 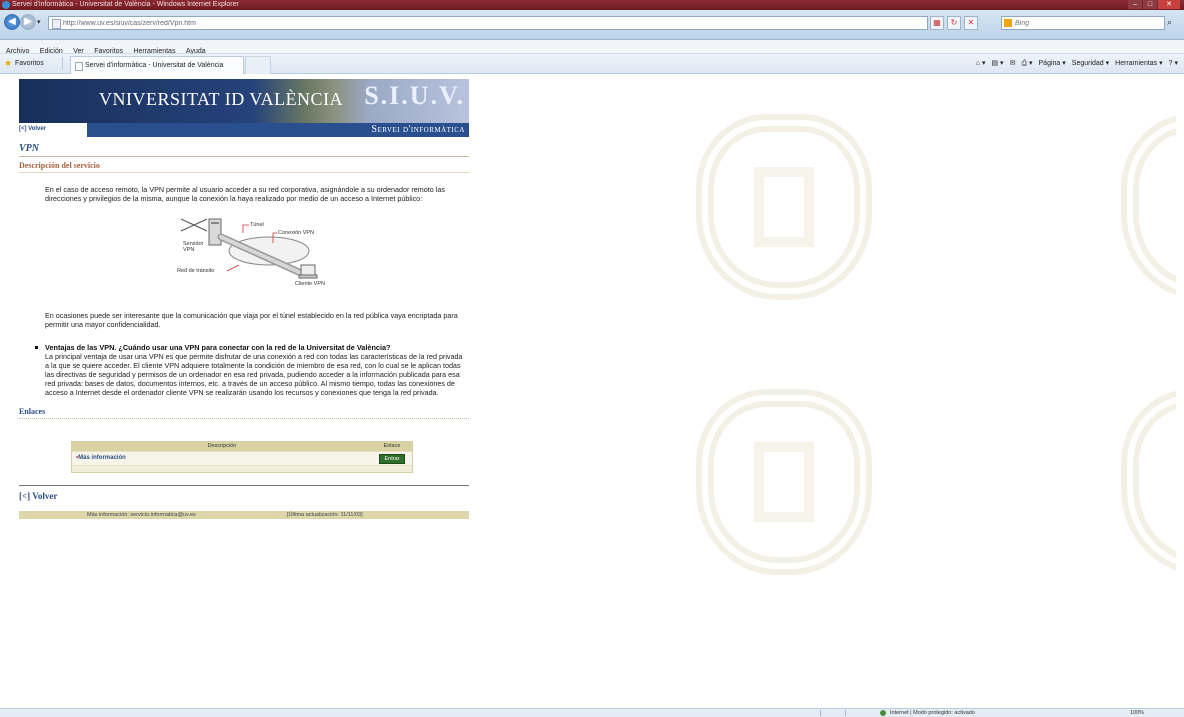 What do you see at coordinates (242, 446) in the screenshot?
I see `links-table-header: Descripción Enlace` at bounding box center [242, 446].